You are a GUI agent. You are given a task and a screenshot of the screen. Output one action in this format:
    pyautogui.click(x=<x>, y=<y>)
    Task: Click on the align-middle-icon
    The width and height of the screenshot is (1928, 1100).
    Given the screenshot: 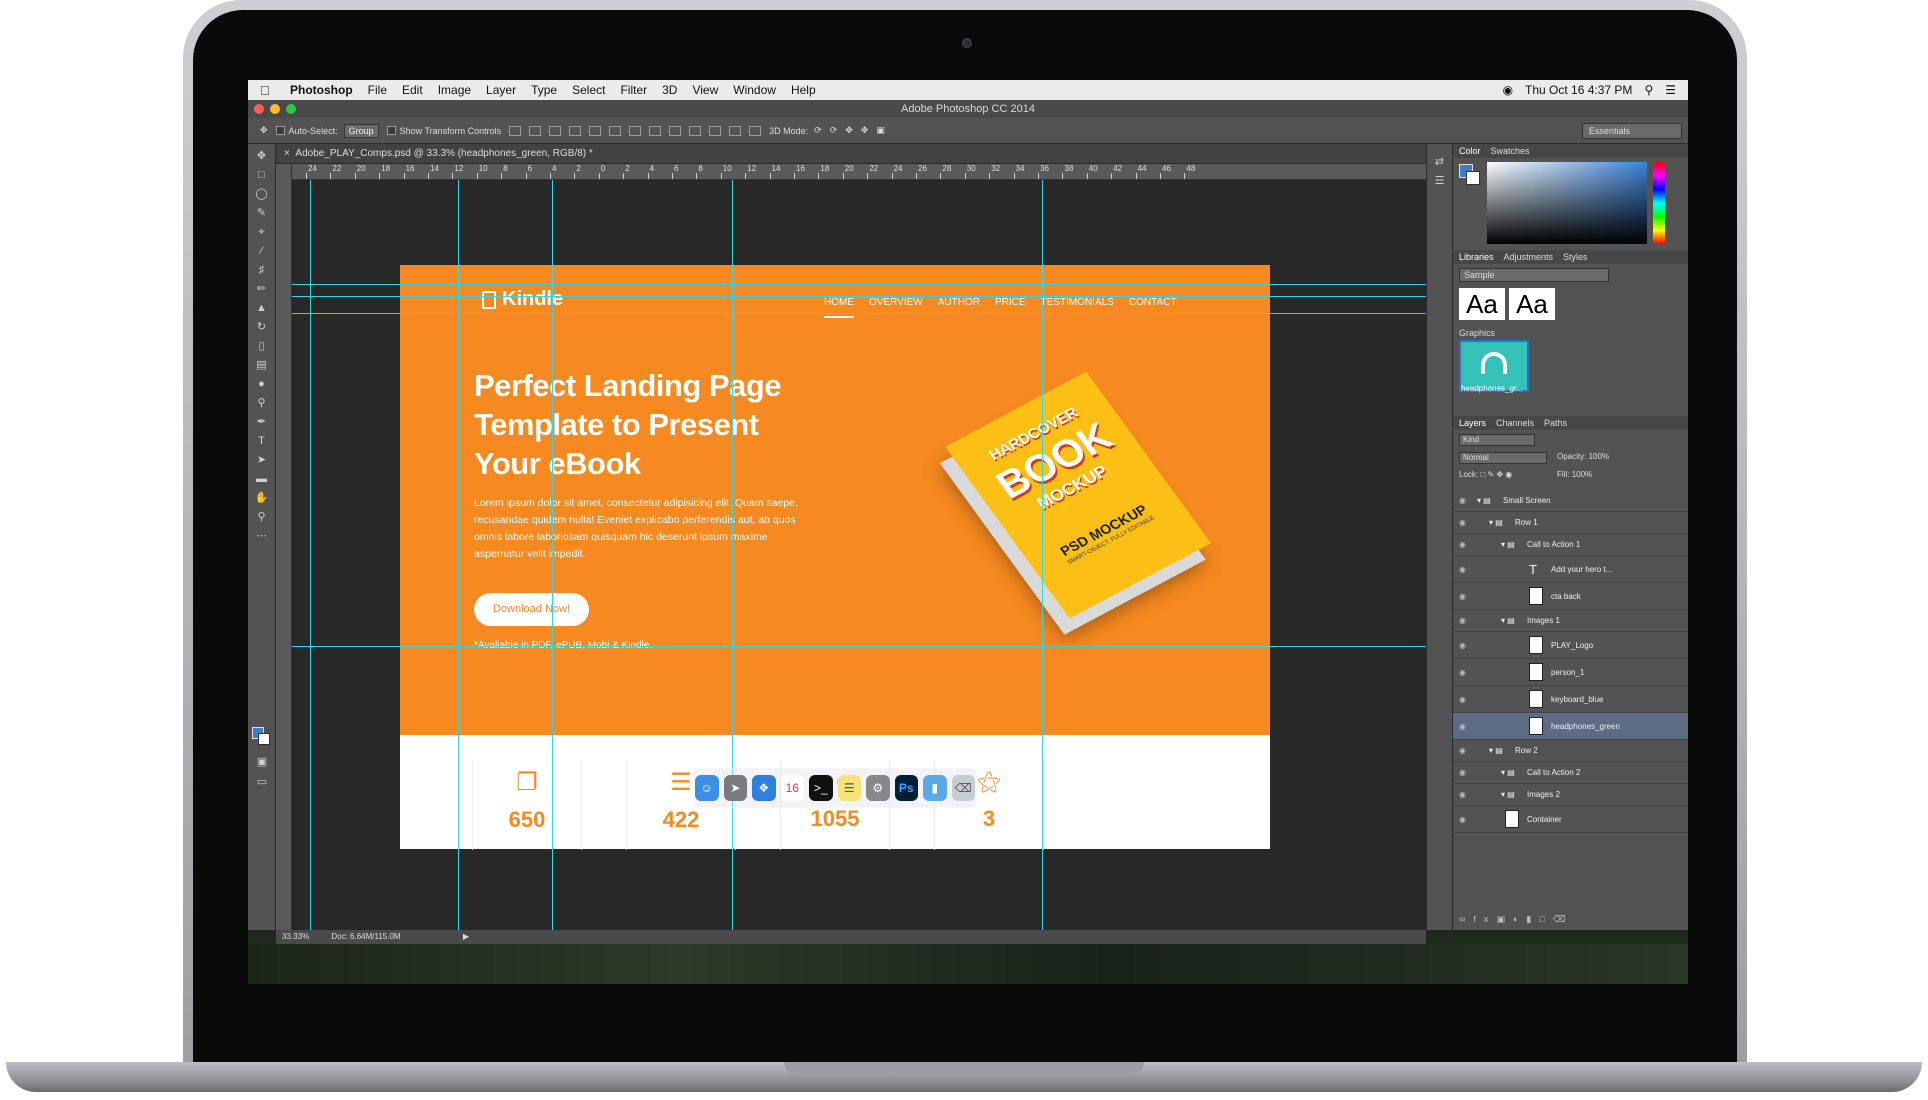 What is the action you would take?
    pyautogui.click(x=535, y=130)
    